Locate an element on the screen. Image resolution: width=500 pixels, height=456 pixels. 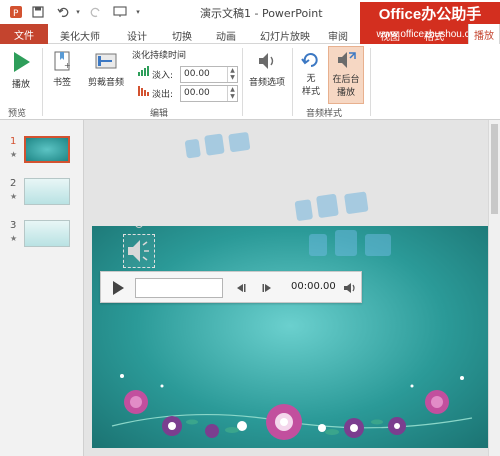
trim-audio-icon is located at coordinates (106, 61).